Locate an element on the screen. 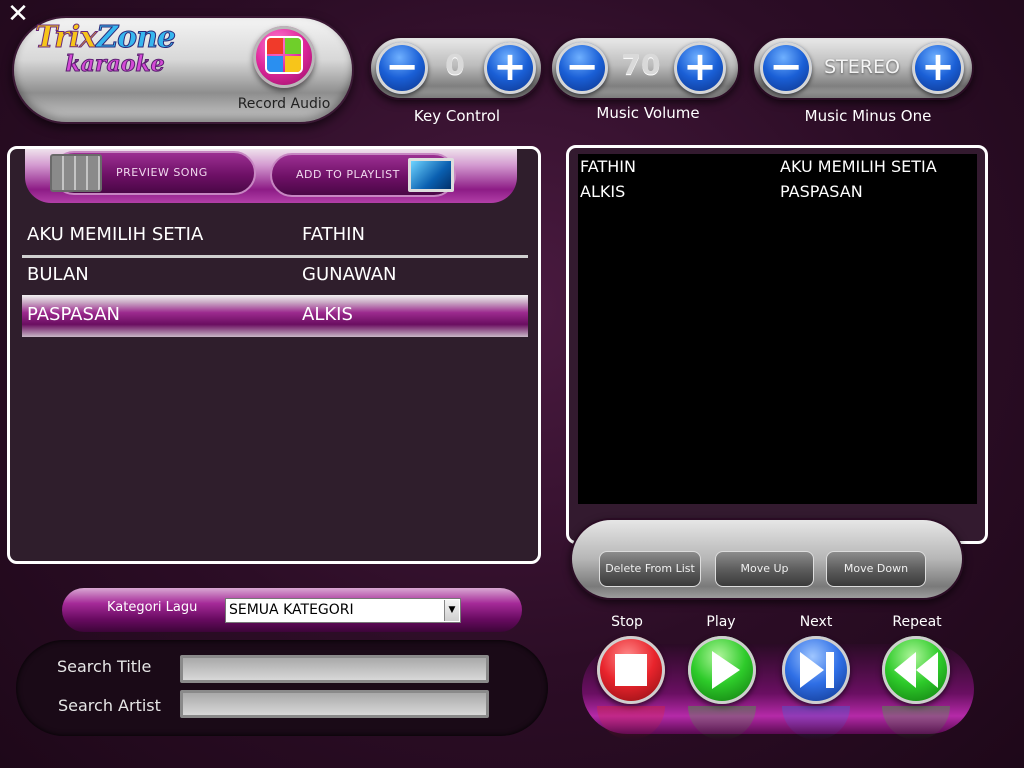 This screenshot has width=1024, height=768. computer-icon is located at coordinates (431, 175).